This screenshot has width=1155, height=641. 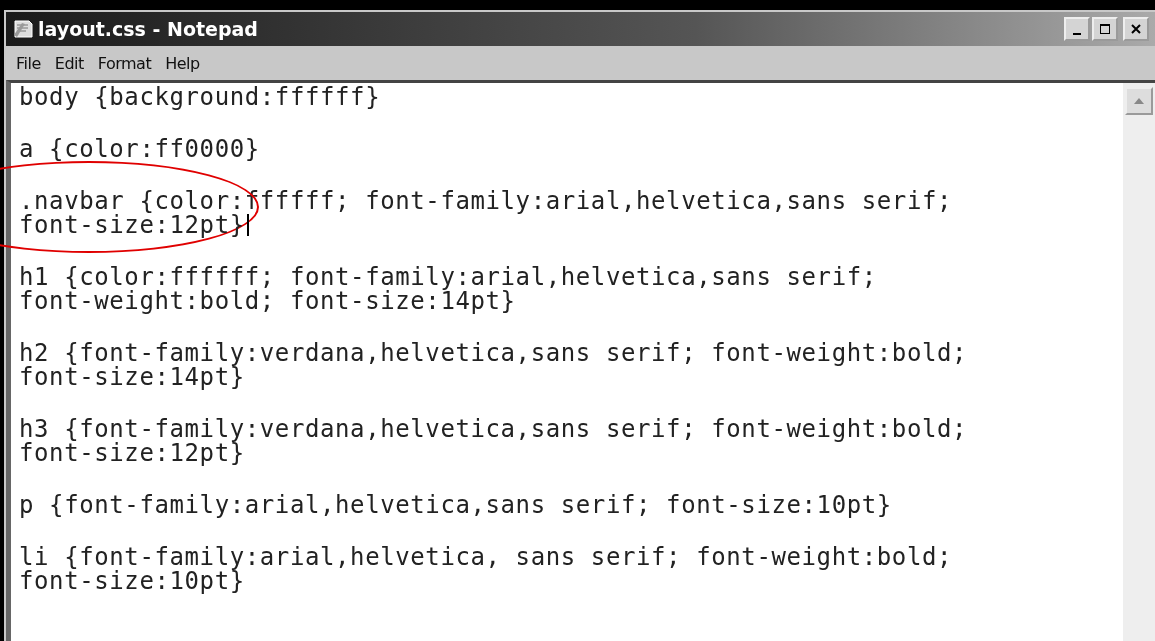 What do you see at coordinates (1077, 34) in the screenshot?
I see `minimize-icon` at bounding box center [1077, 34].